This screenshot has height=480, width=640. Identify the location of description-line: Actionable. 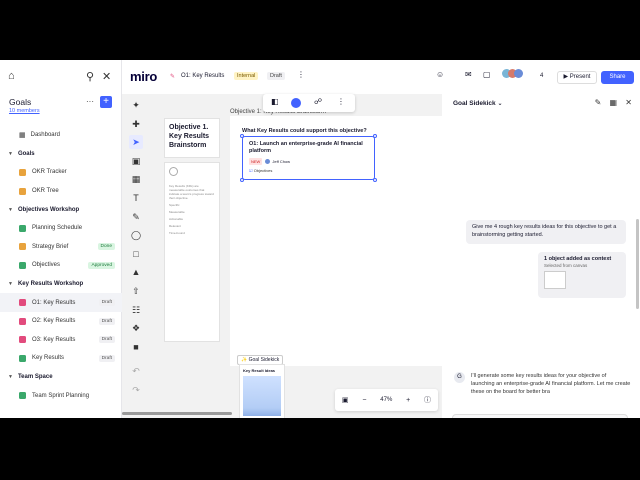
(176, 219).